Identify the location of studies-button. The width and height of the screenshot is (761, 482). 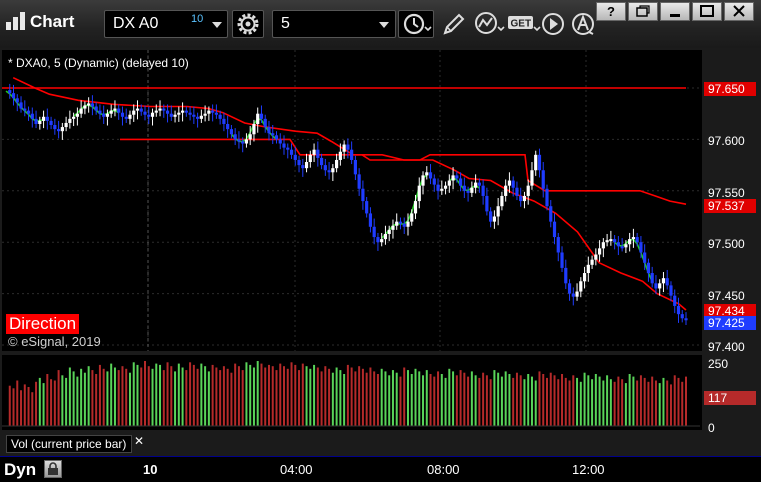
(489, 24).